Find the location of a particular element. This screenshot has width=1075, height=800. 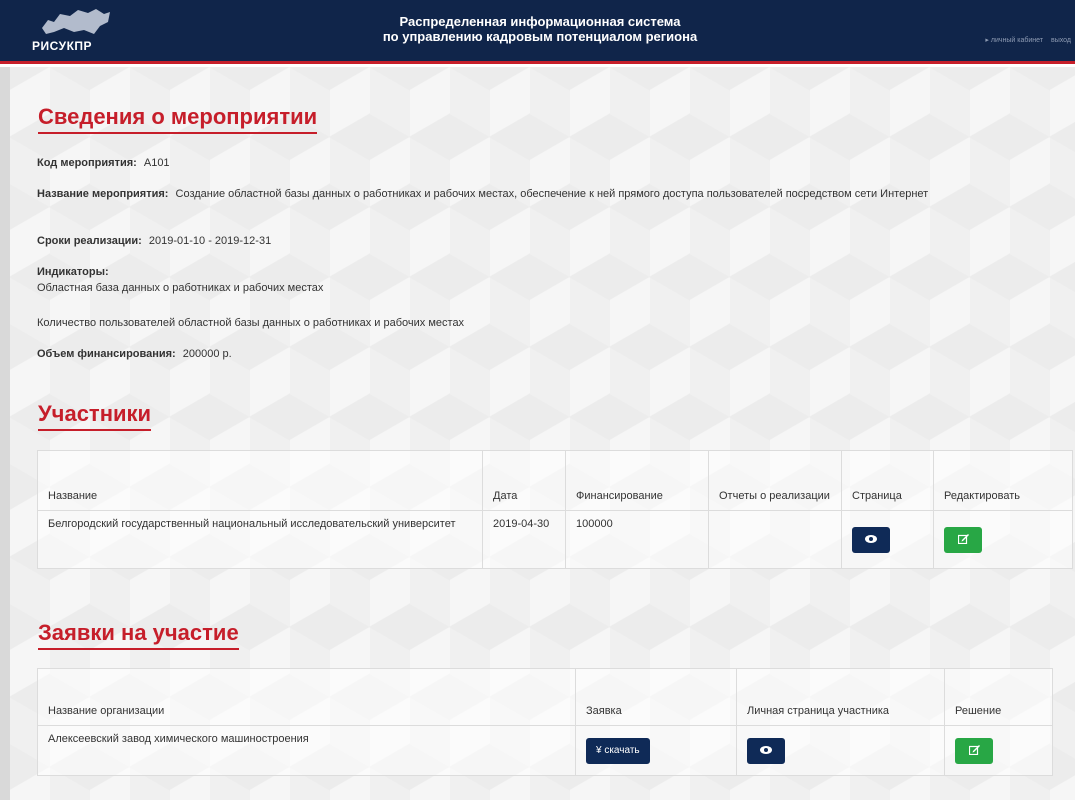

event-funding: Объем финансирования: 200000 р. is located at coordinates (134, 354).